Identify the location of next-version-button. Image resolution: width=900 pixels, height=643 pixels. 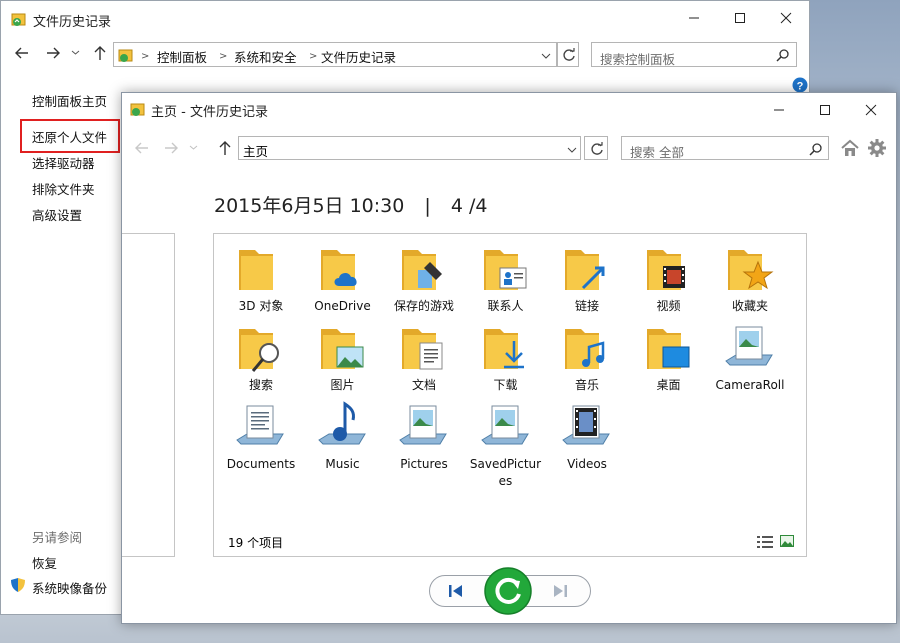
(560, 591).